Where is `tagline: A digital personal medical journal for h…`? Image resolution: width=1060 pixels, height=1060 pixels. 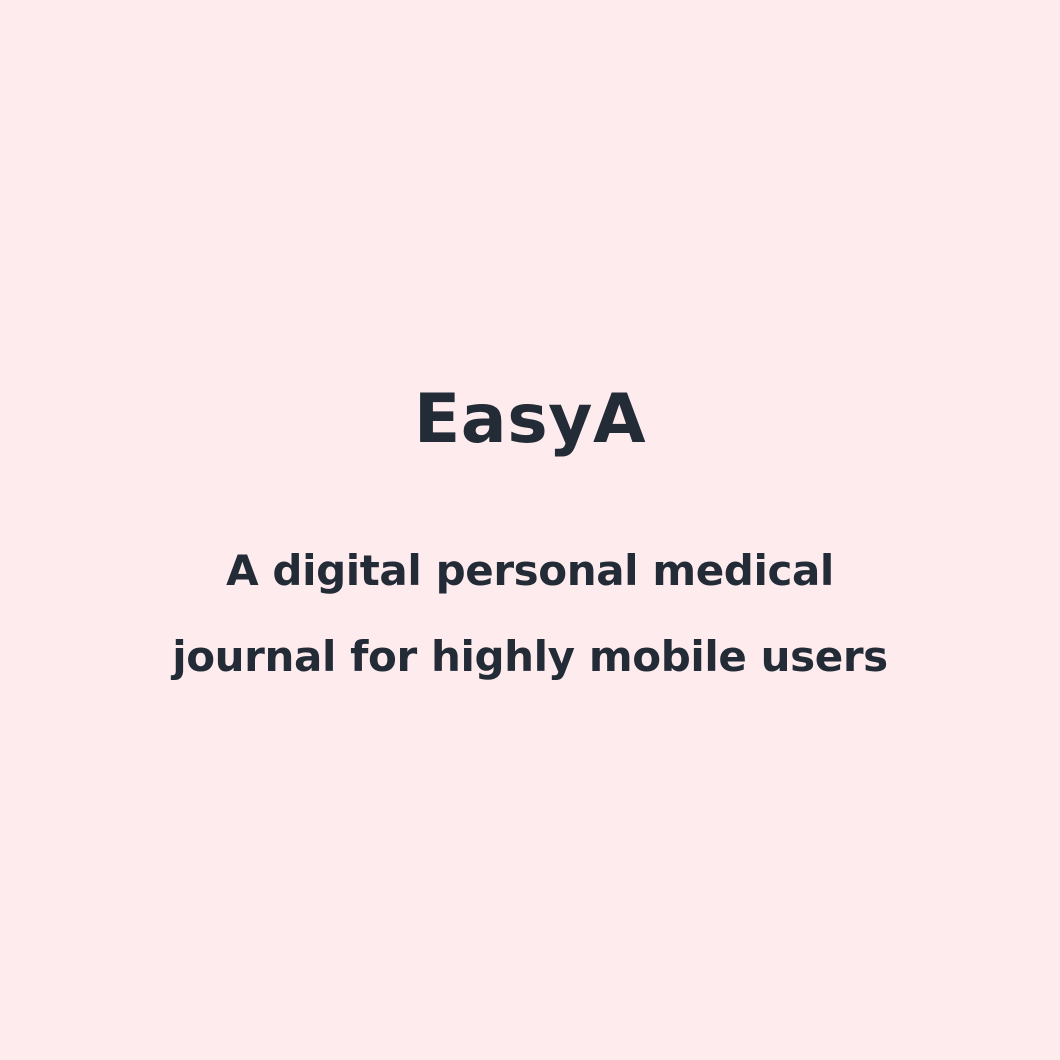
tagline: A digital personal medical journal for h… is located at coordinates (530, 614).